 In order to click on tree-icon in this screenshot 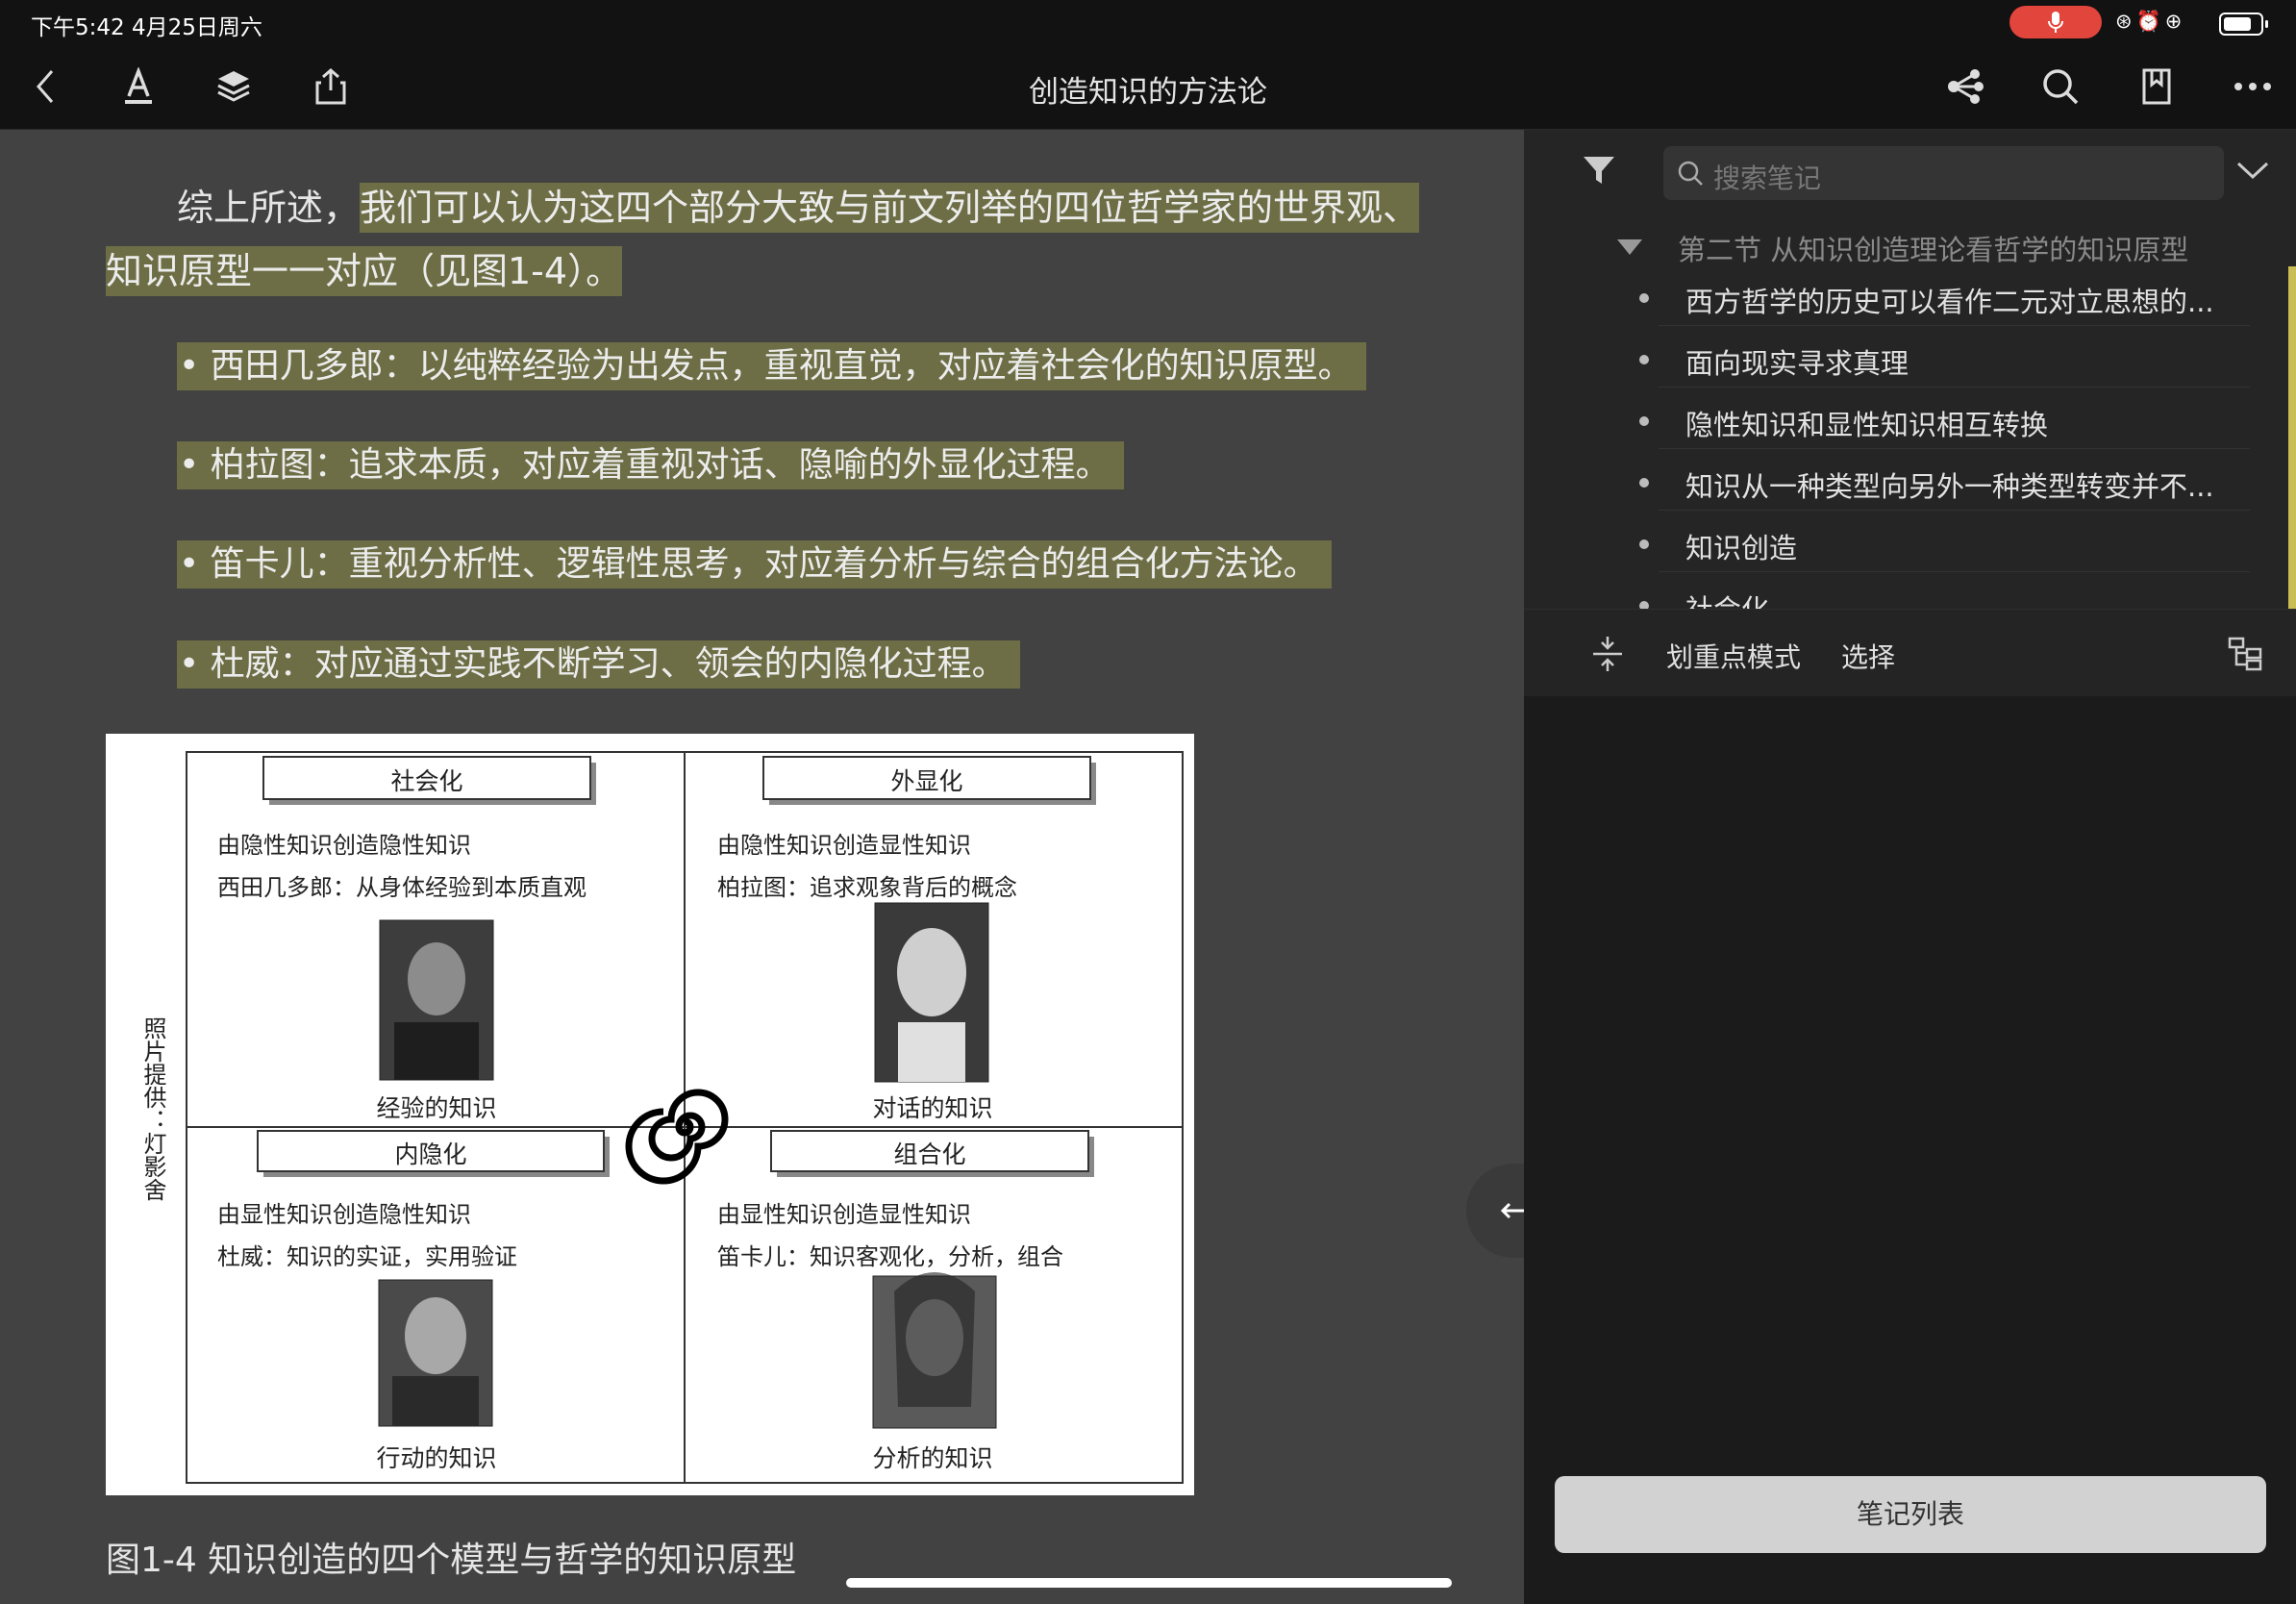, I will do `click(2245, 654)`.